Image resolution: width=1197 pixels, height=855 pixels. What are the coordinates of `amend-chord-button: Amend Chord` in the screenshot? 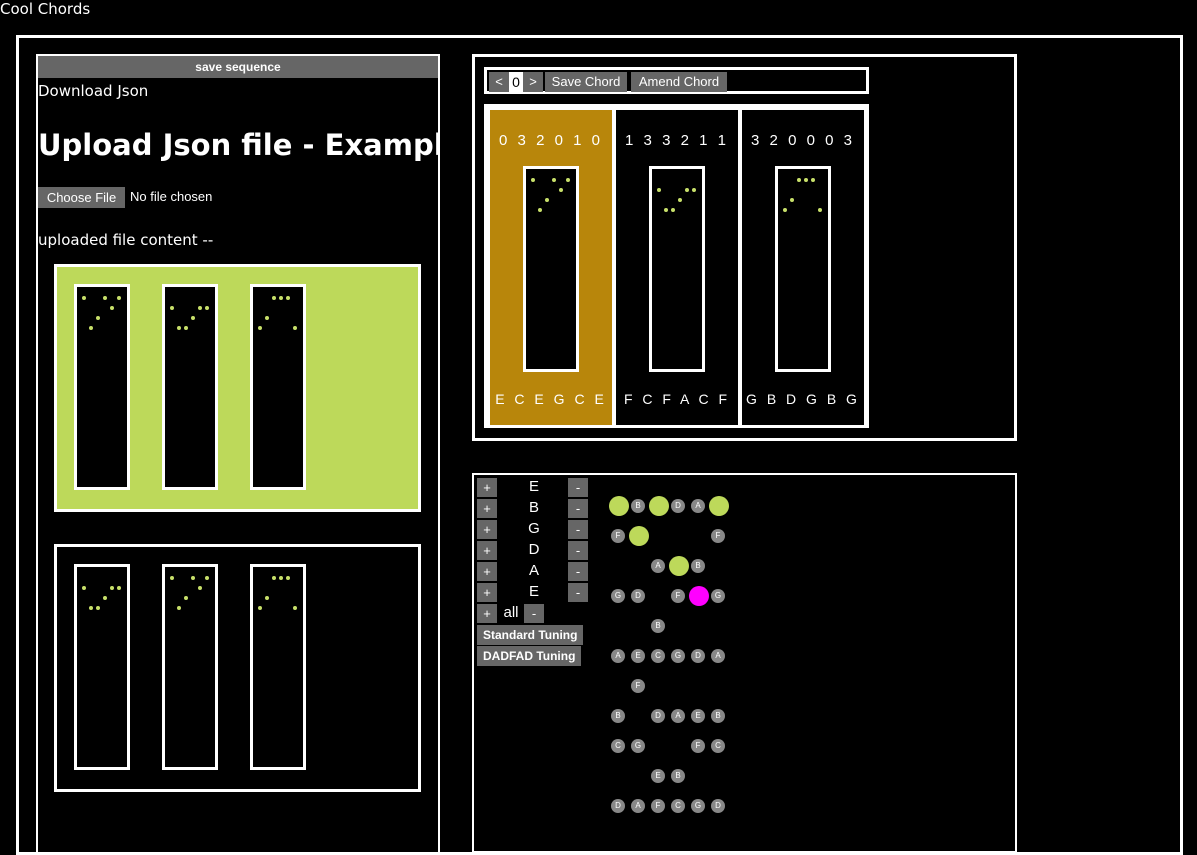 It's located at (679, 82).